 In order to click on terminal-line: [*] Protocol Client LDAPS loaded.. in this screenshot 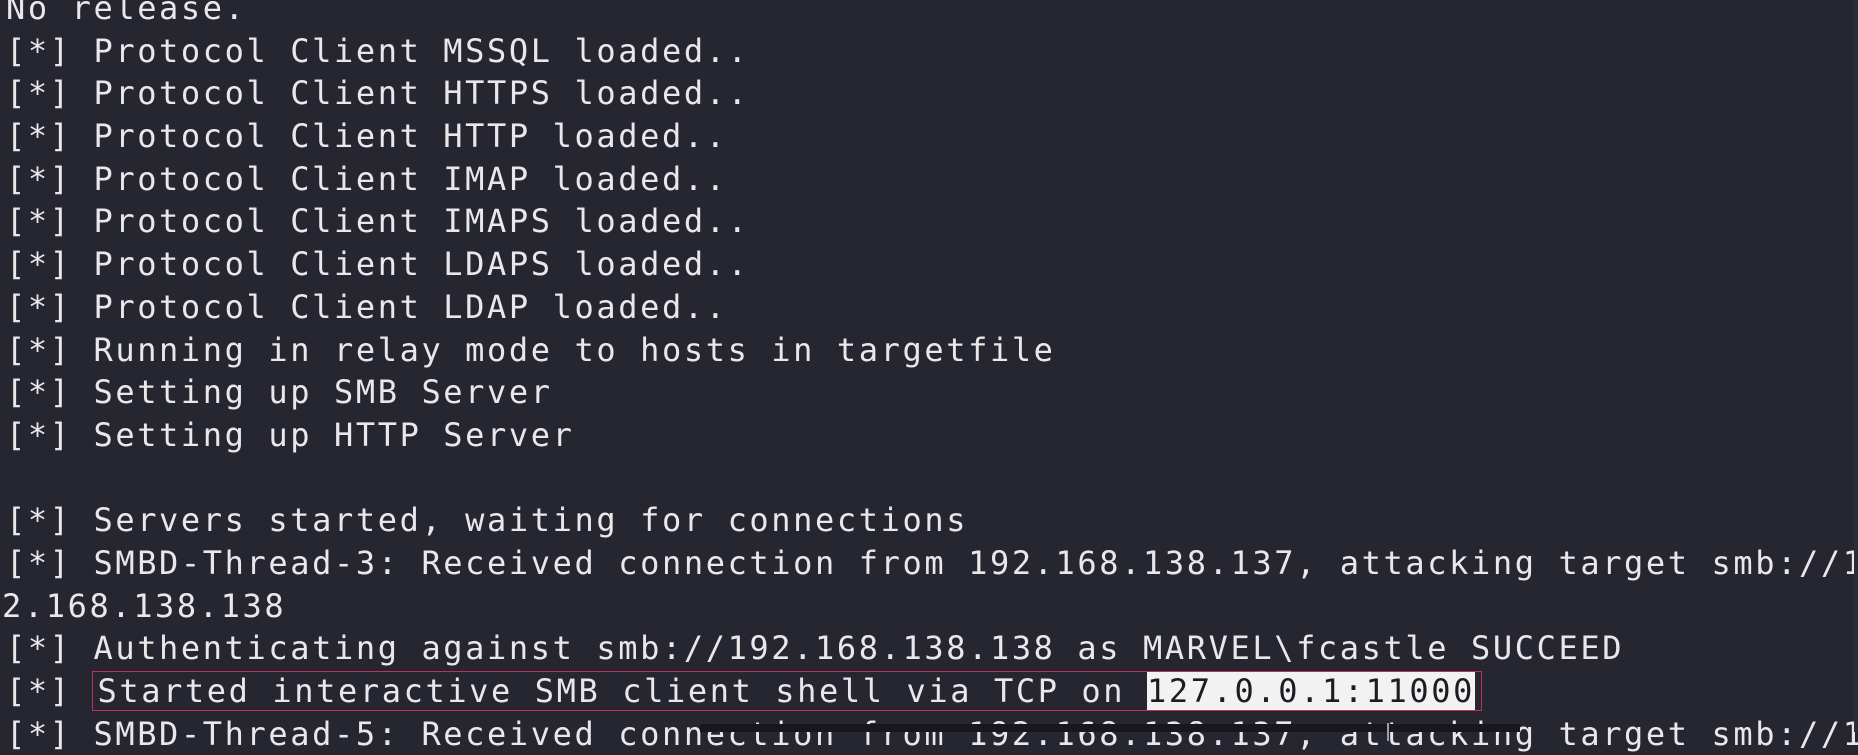, I will do `click(378, 264)`.